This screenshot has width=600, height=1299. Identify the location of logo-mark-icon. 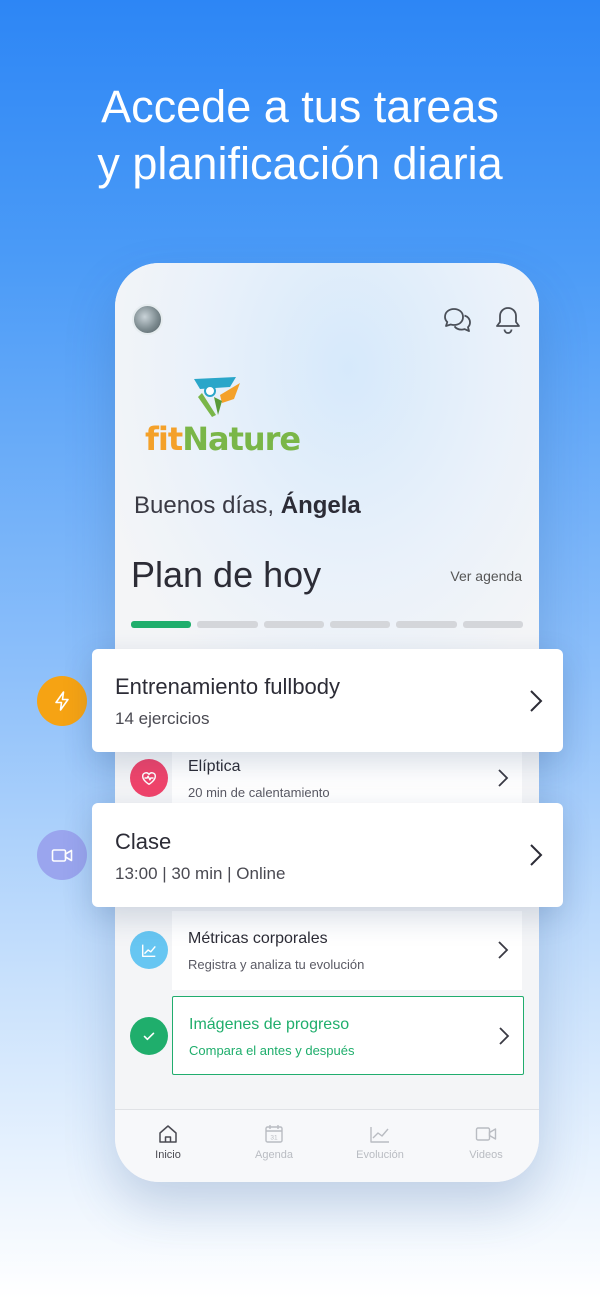
(217, 397).